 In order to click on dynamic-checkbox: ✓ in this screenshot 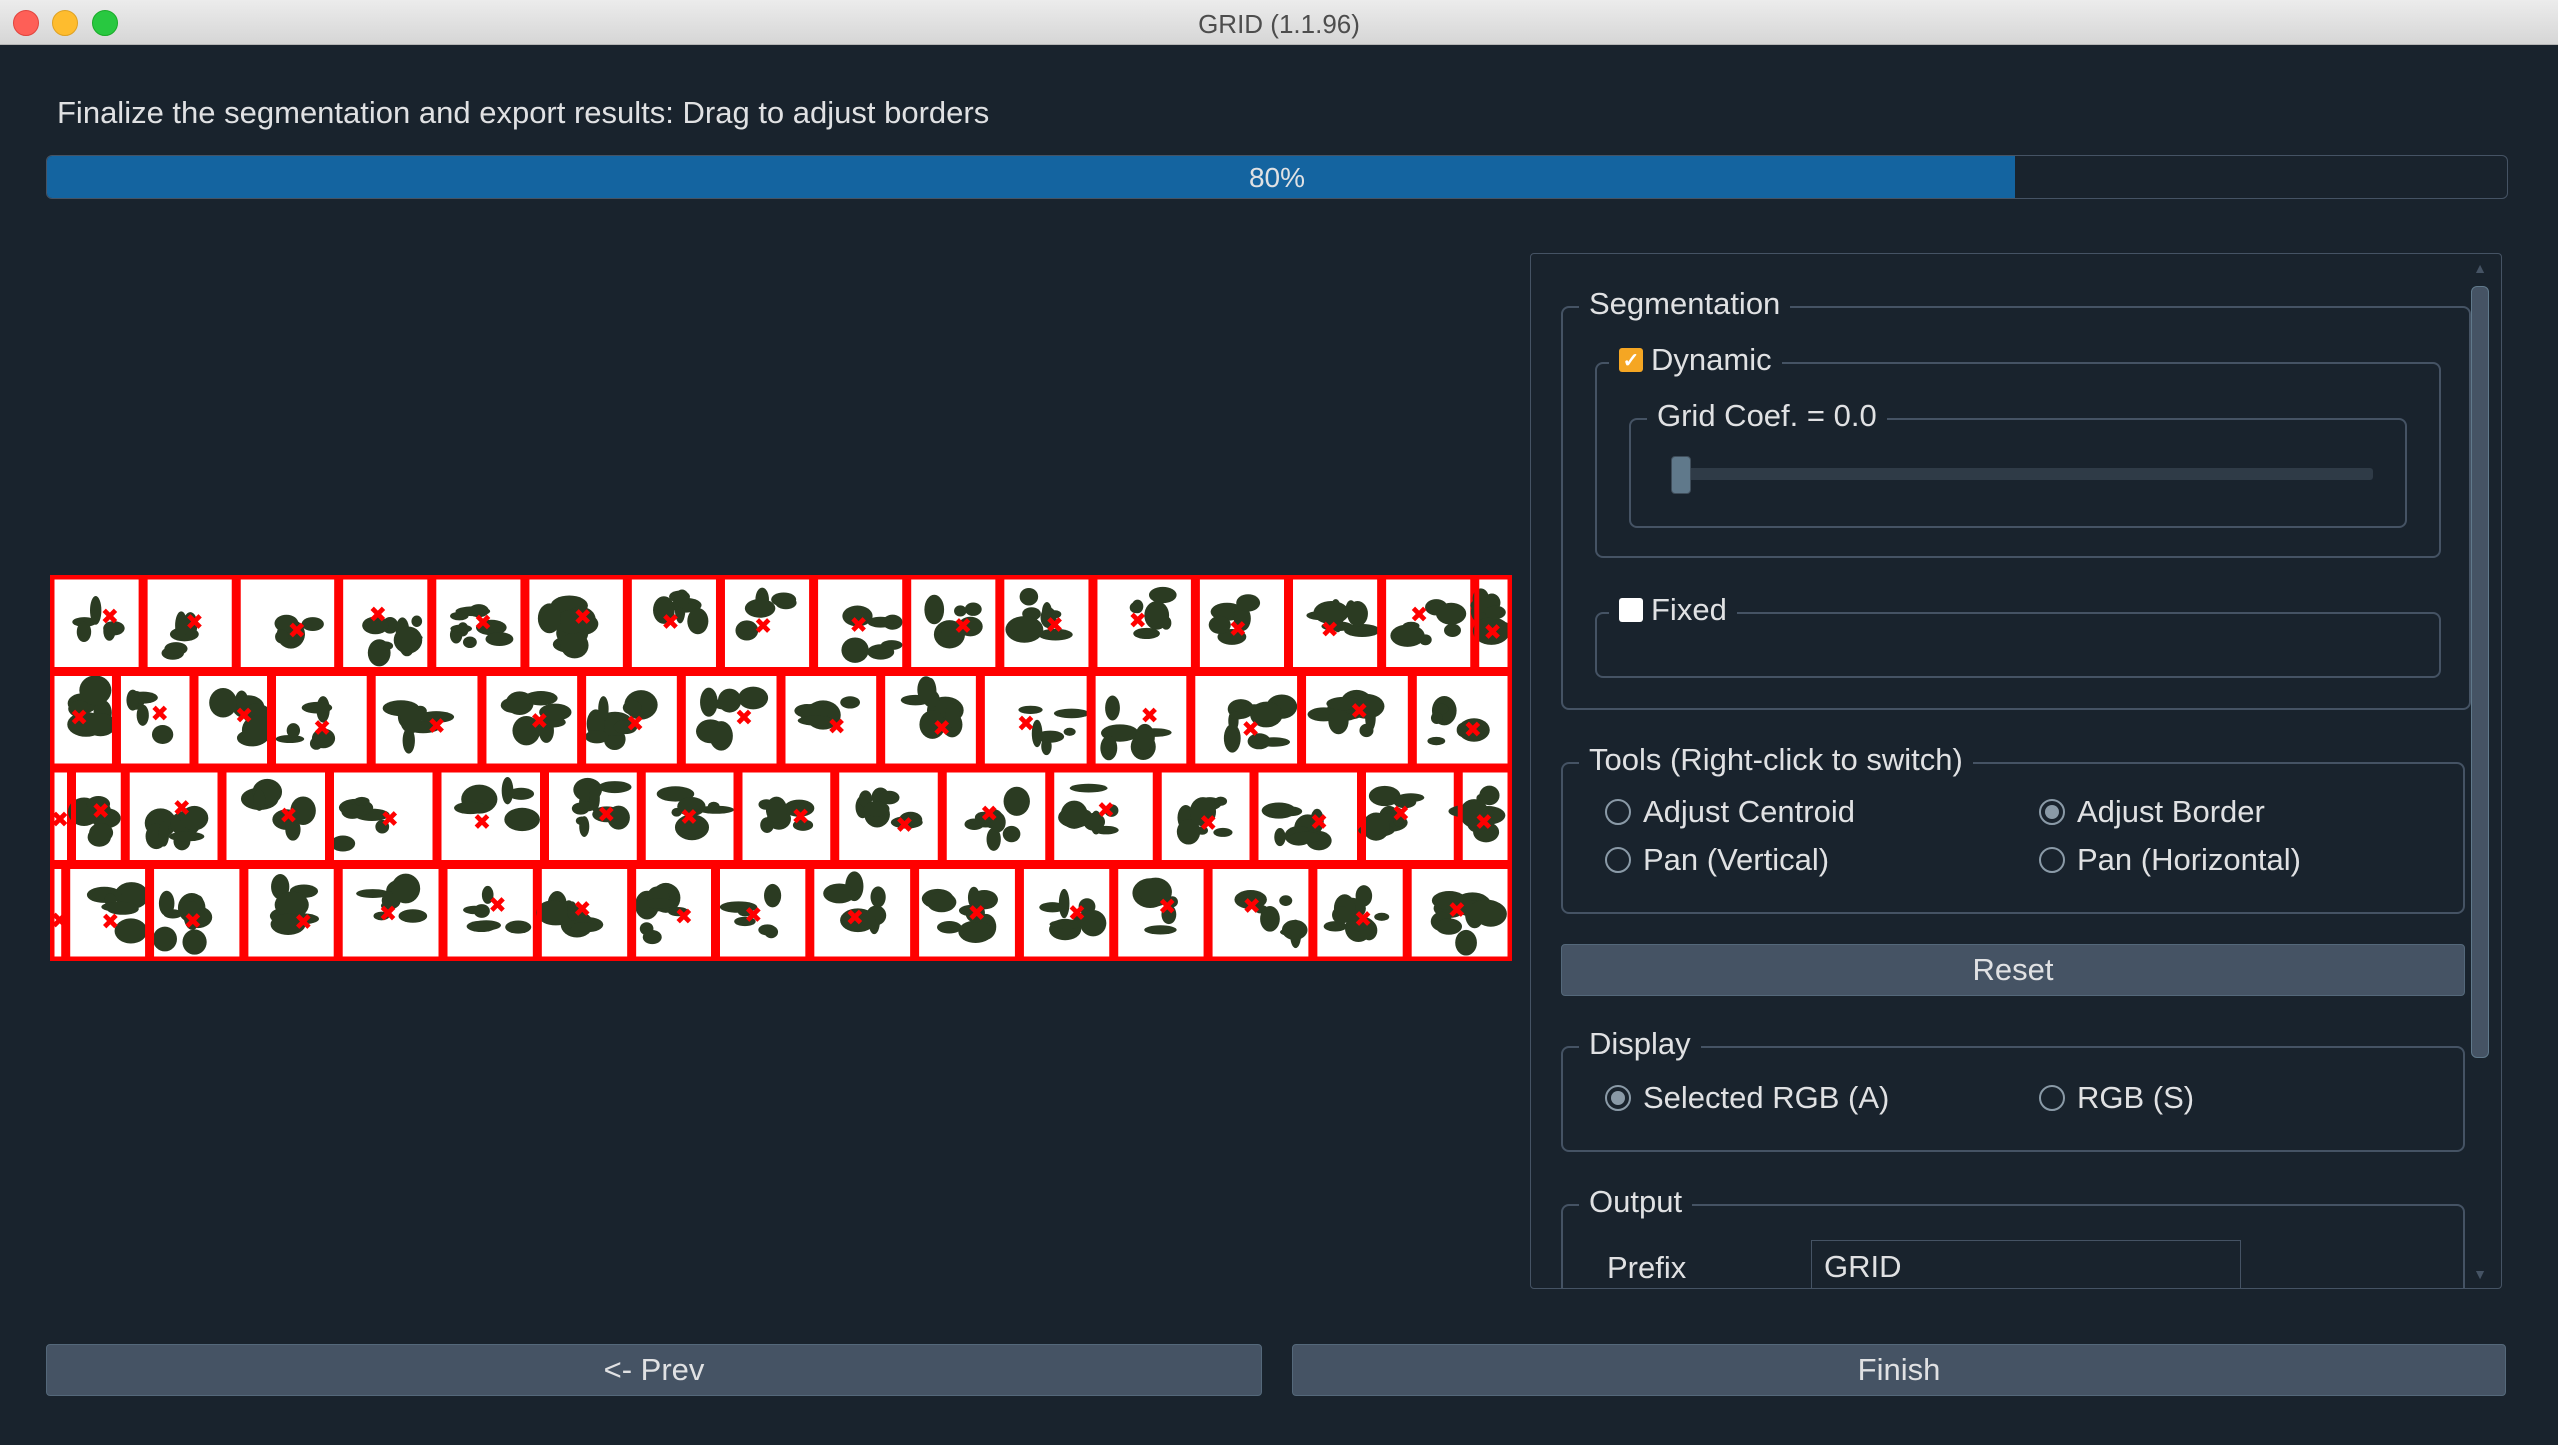, I will do `click(1631, 360)`.